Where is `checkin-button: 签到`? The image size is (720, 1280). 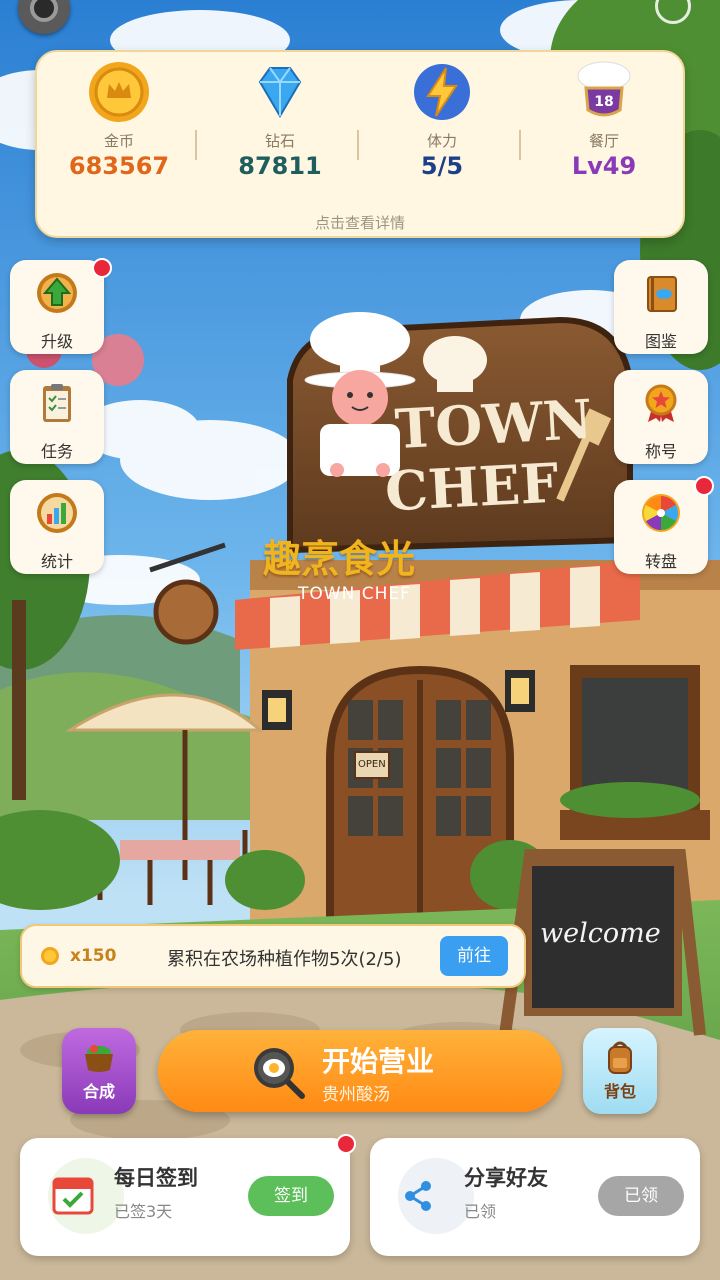 checkin-button: 签到 is located at coordinates (291, 1196).